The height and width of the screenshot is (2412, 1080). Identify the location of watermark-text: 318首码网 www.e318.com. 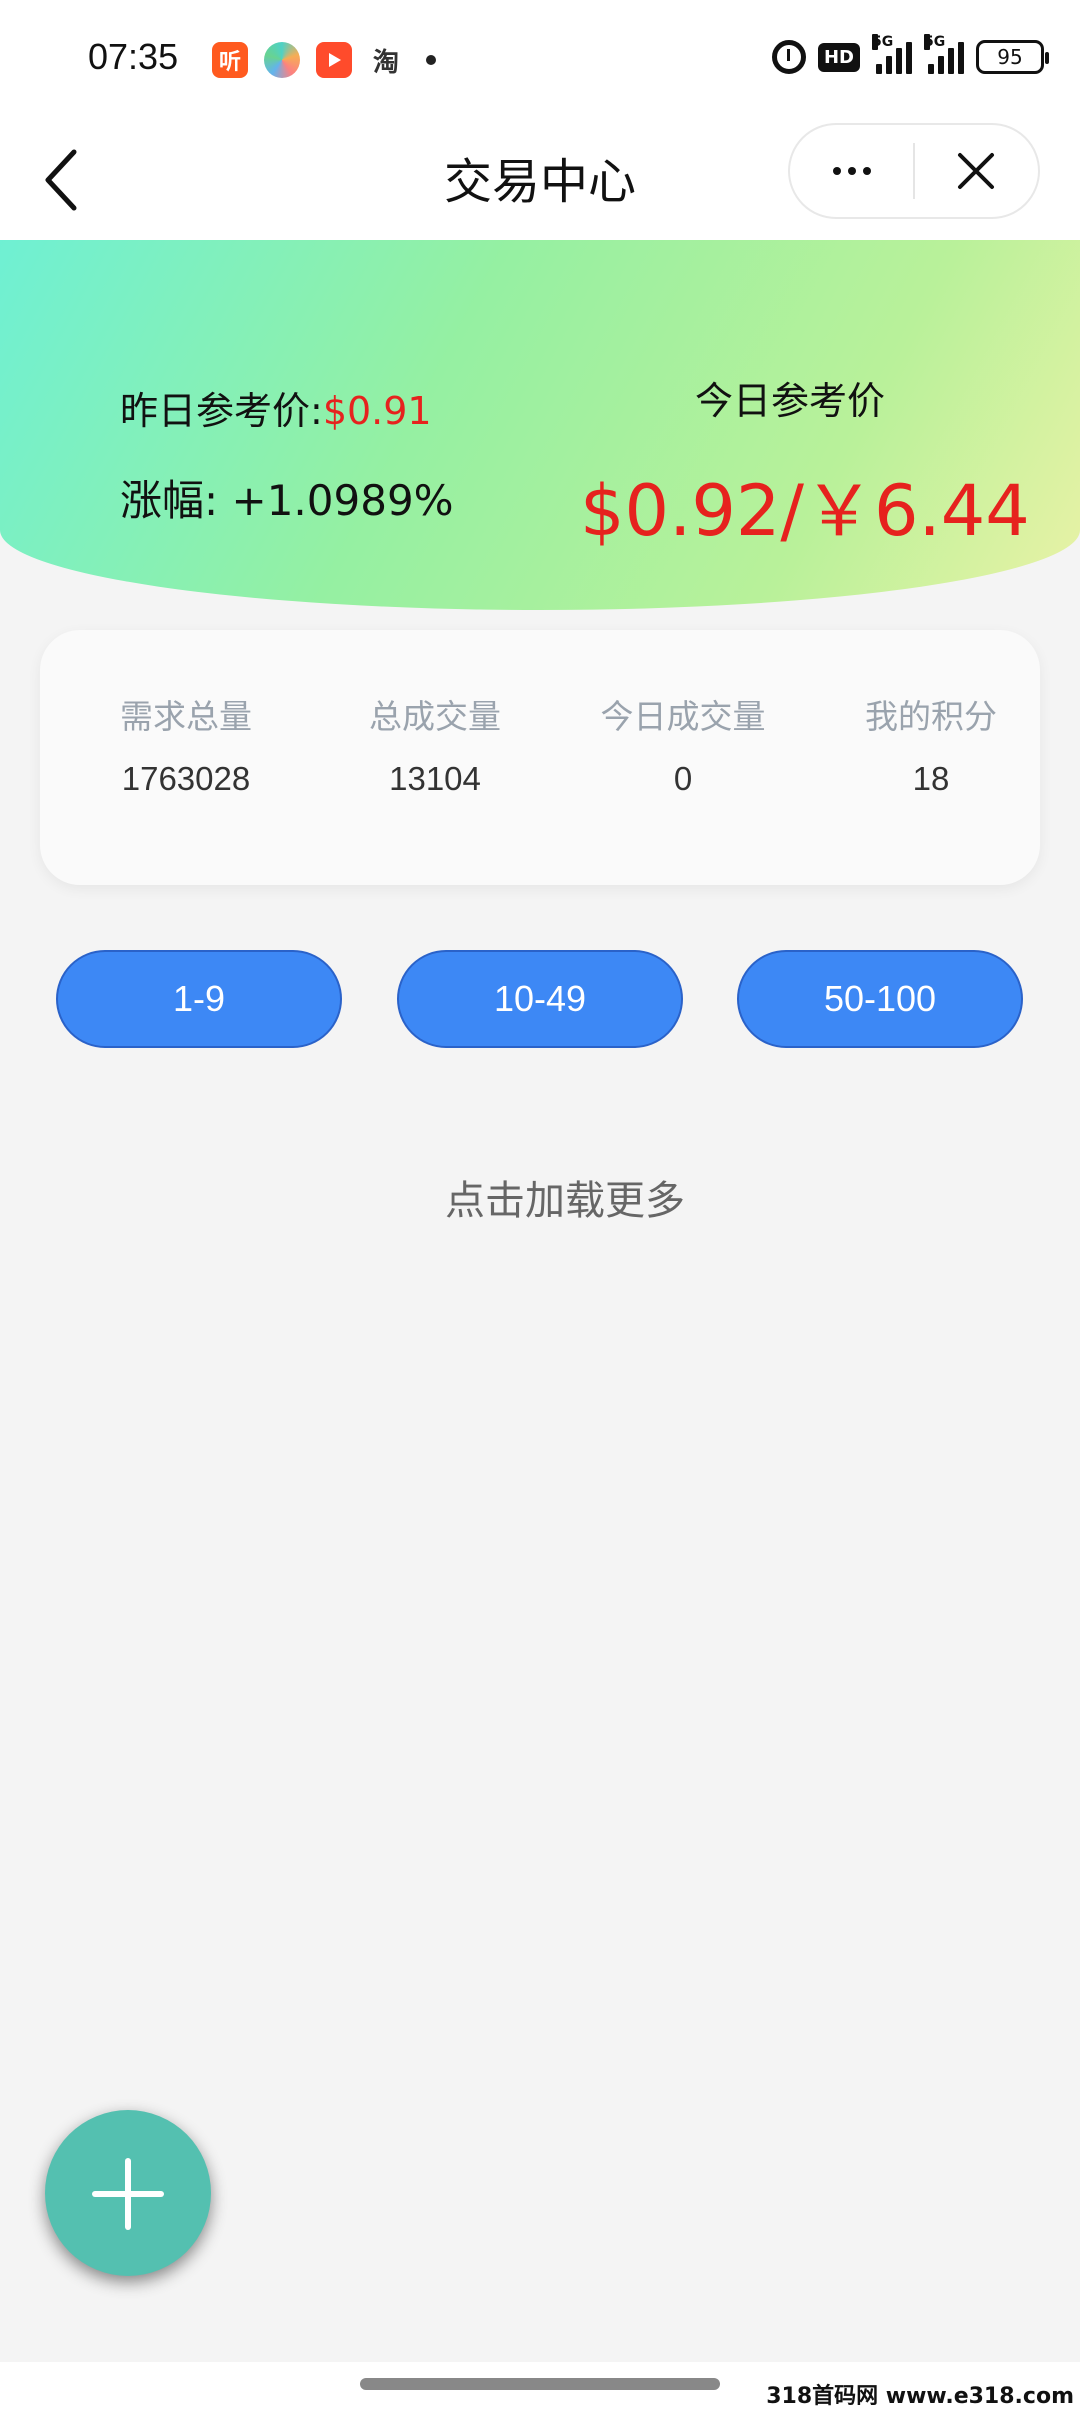
(920, 2396).